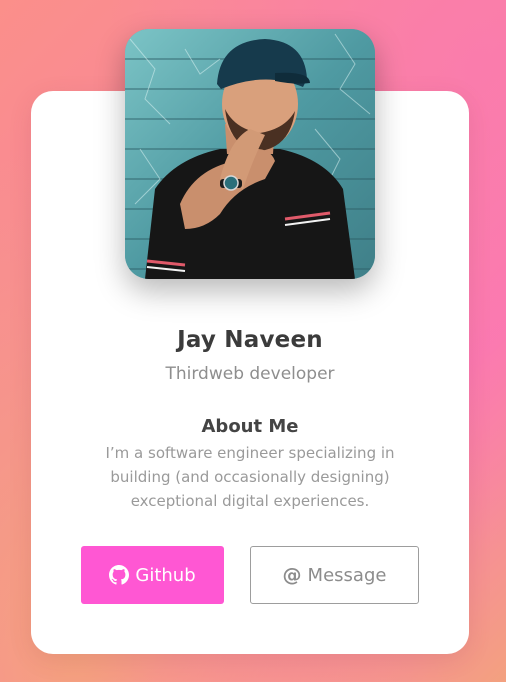  I want to click on profile-role: Thirdweb developer, so click(250, 374).